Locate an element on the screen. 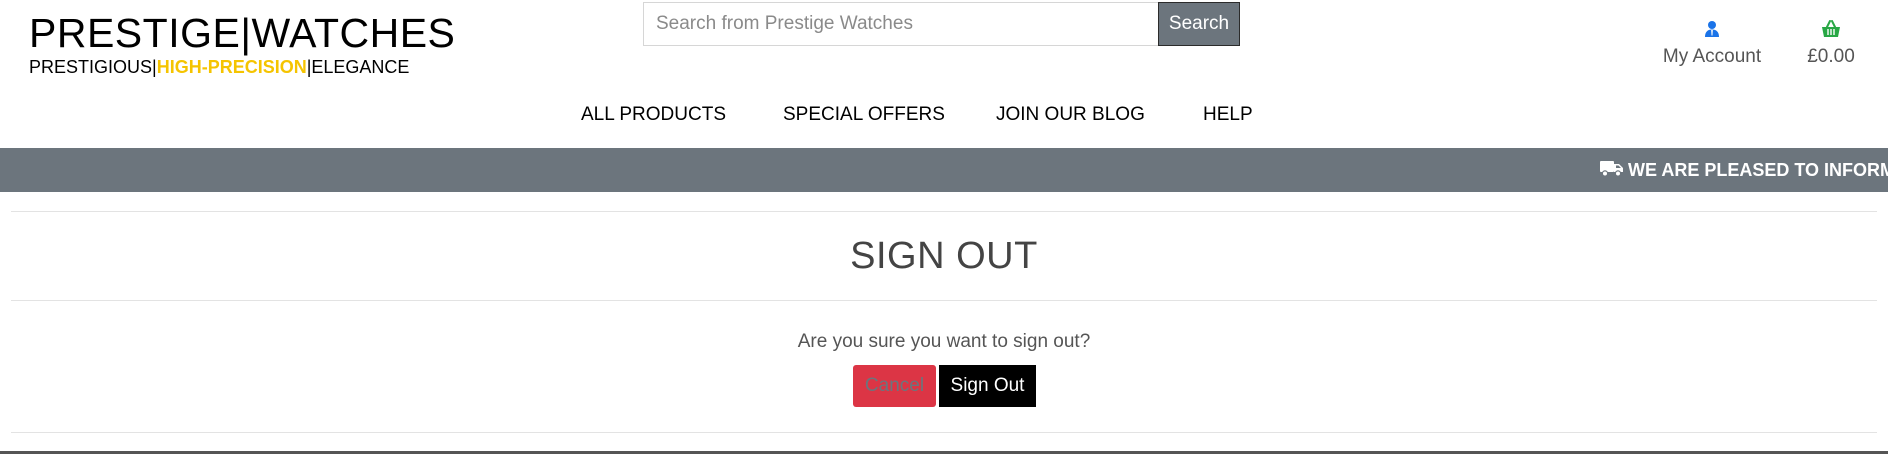 The image size is (1888, 454). tagline-part-3: |ELEGANCE is located at coordinates (358, 67).